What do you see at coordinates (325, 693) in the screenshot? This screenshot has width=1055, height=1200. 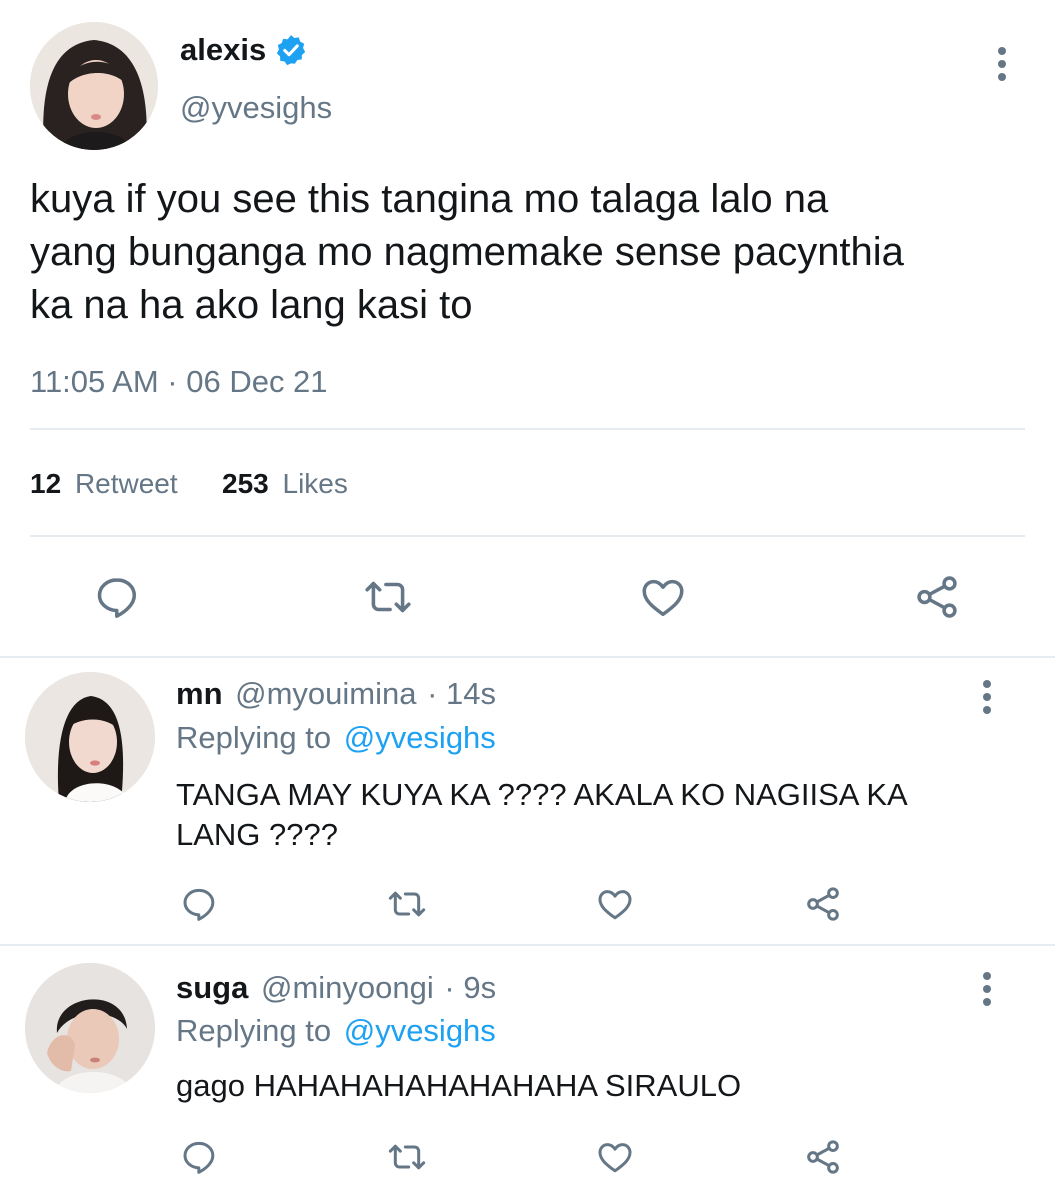 I see `reply-author-handle: @myouimina` at bounding box center [325, 693].